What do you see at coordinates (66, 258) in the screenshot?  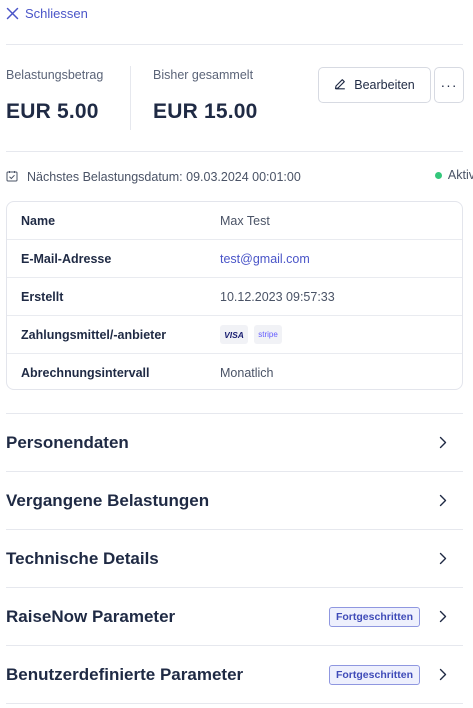 I see `detail-key: E-Mail-Adresse` at bounding box center [66, 258].